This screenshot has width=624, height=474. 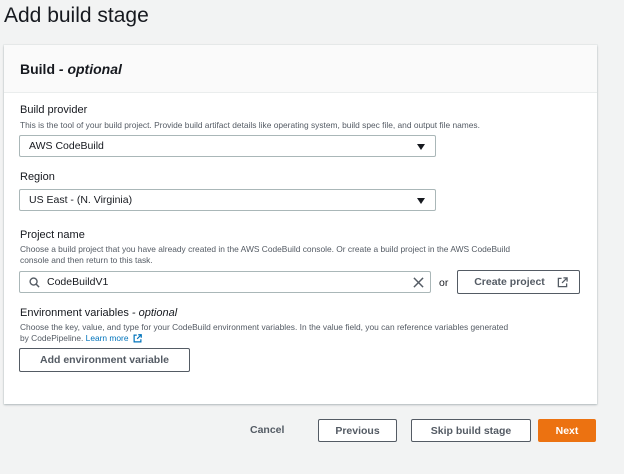 What do you see at coordinates (81, 338) in the screenshot?
I see `env-vars-description-2: by CodePipeline. Learn more` at bounding box center [81, 338].